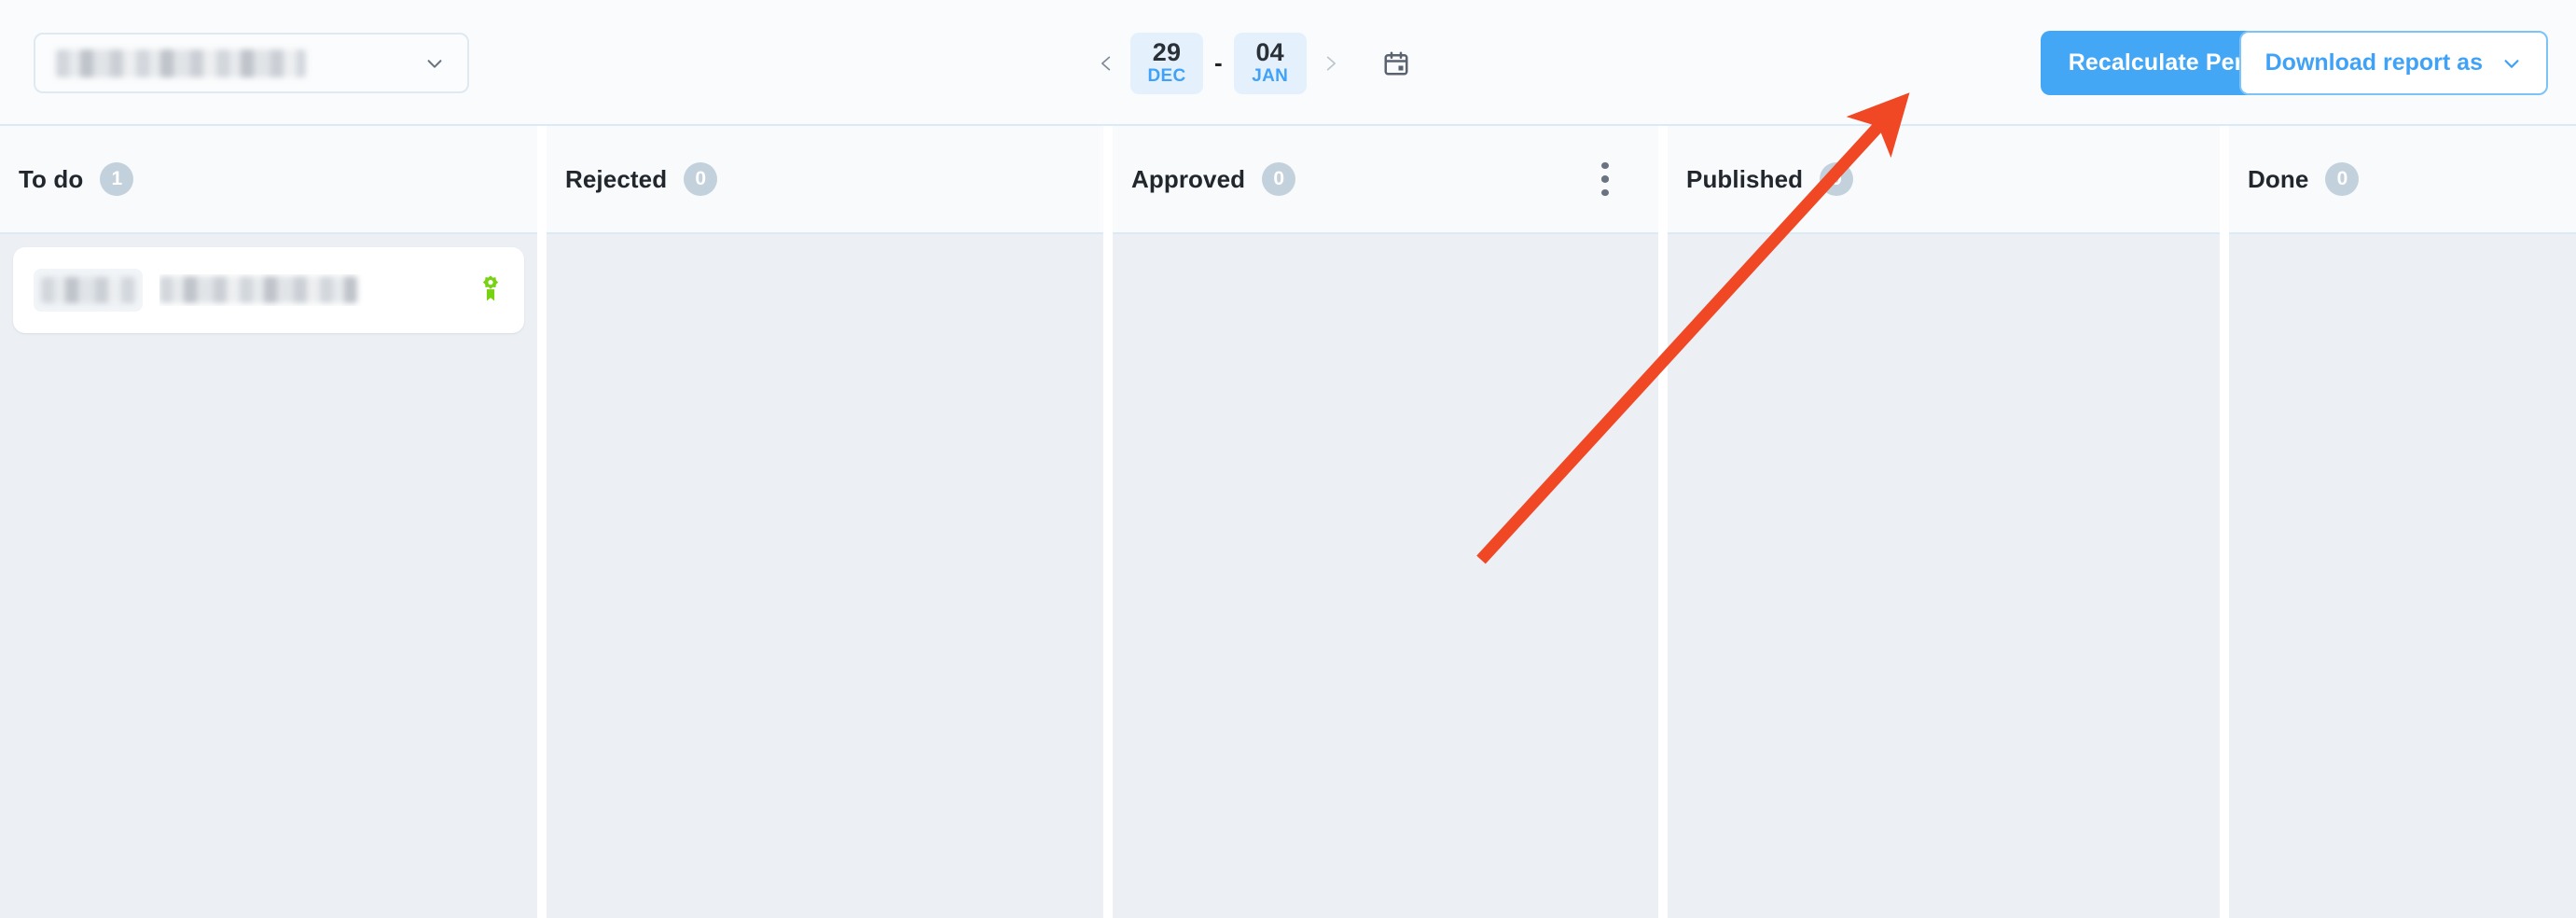  Describe the element at coordinates (2373, 62) in the screenshot. I see `download-report-label: Download report as` at that location.